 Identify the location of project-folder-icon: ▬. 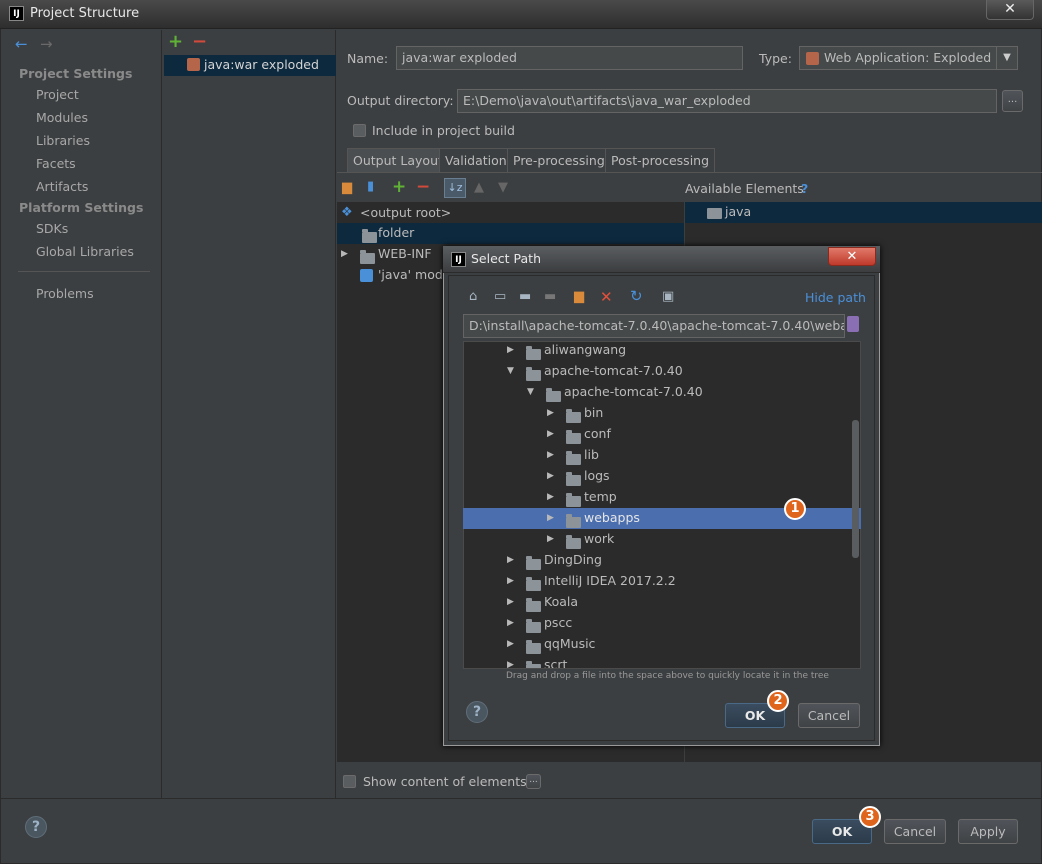
(525, 296).